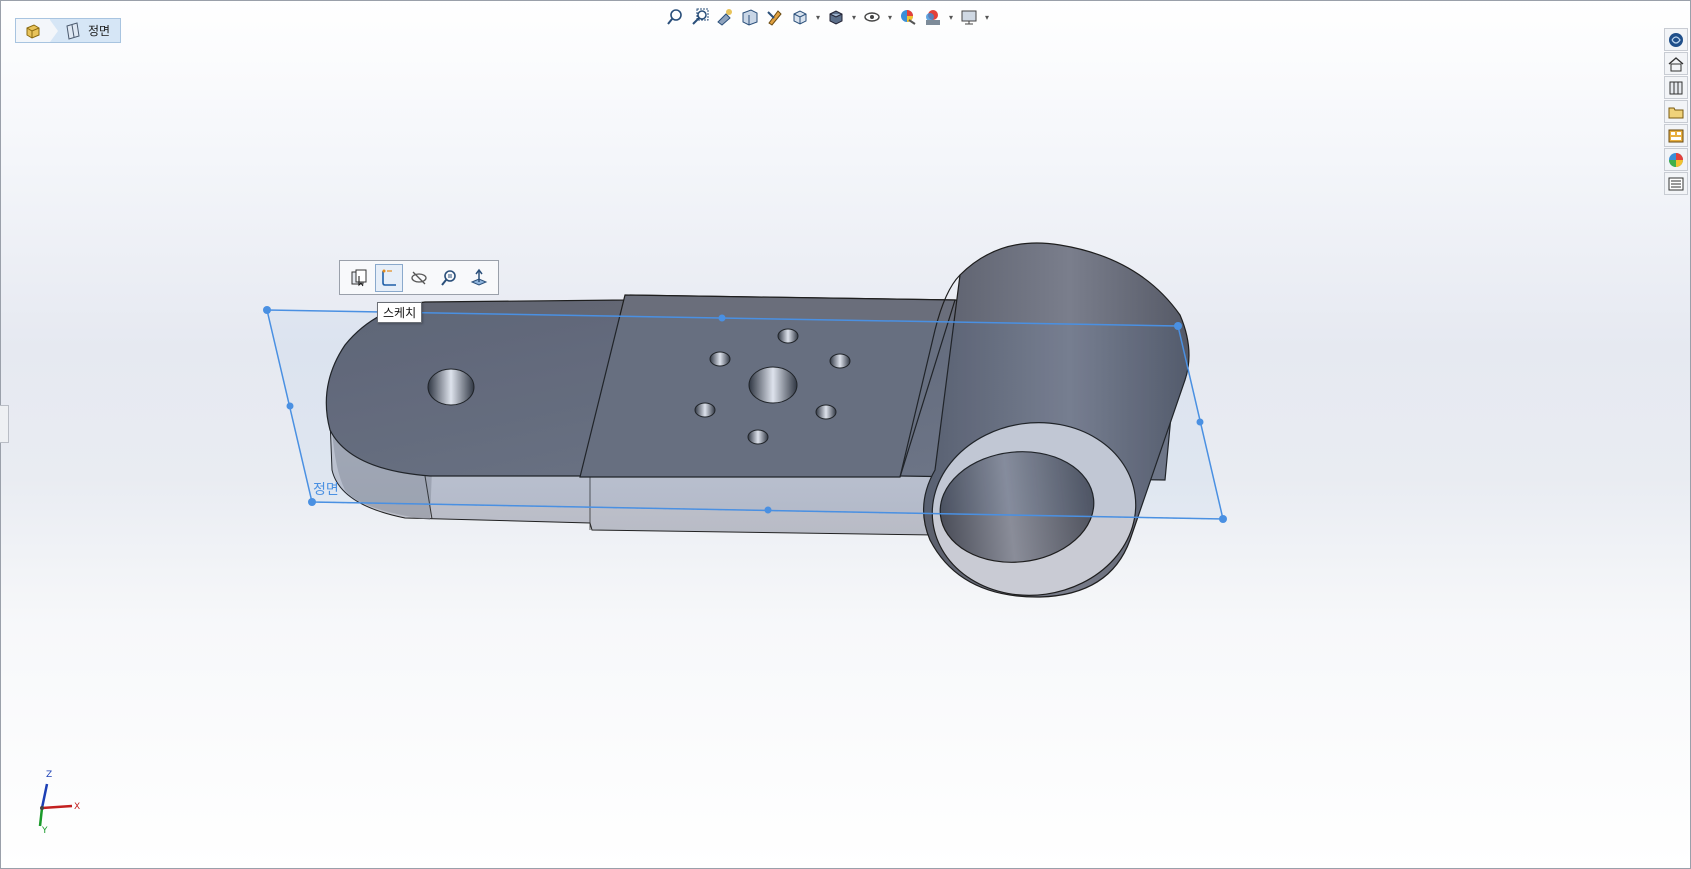 The image size is (1691, 869). What do you see at coordinates (836, 17) in the screenshot?
I see `display-style-icon` at bounding box center [836, 17].